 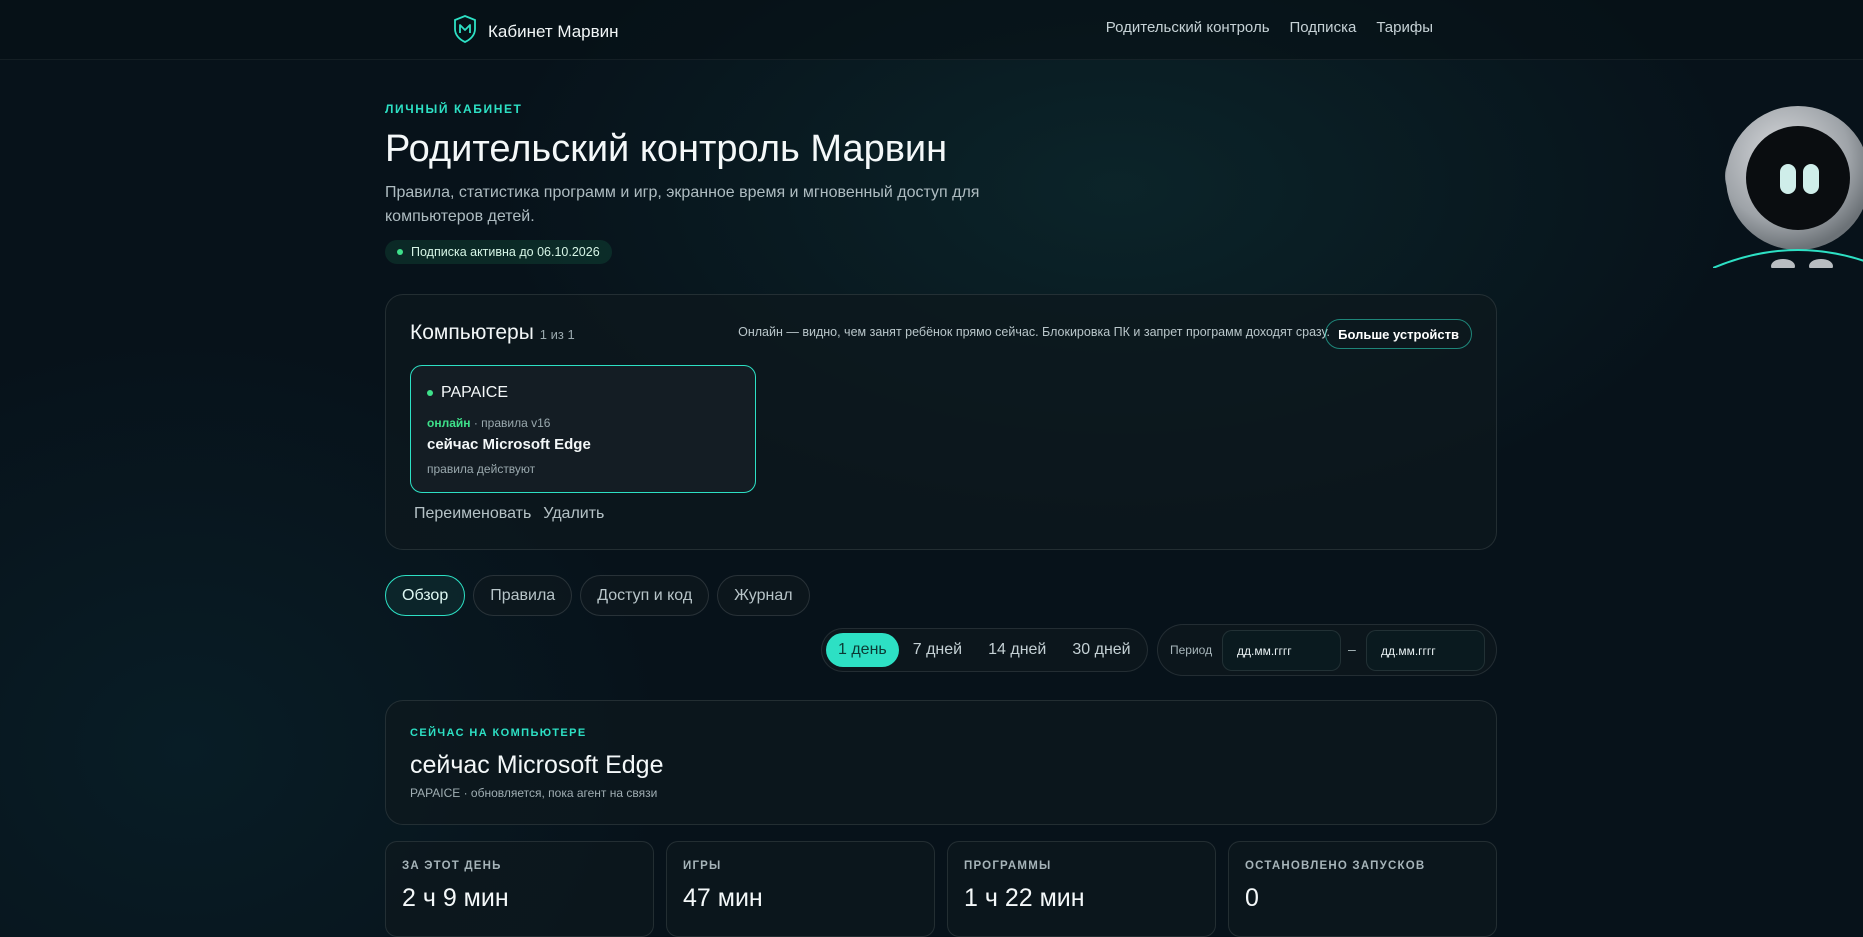 I want to click on now-eyebrow: СЕЙЧАС НА КОМПЬЮТЕРЕ, so click(x=498, y=733).